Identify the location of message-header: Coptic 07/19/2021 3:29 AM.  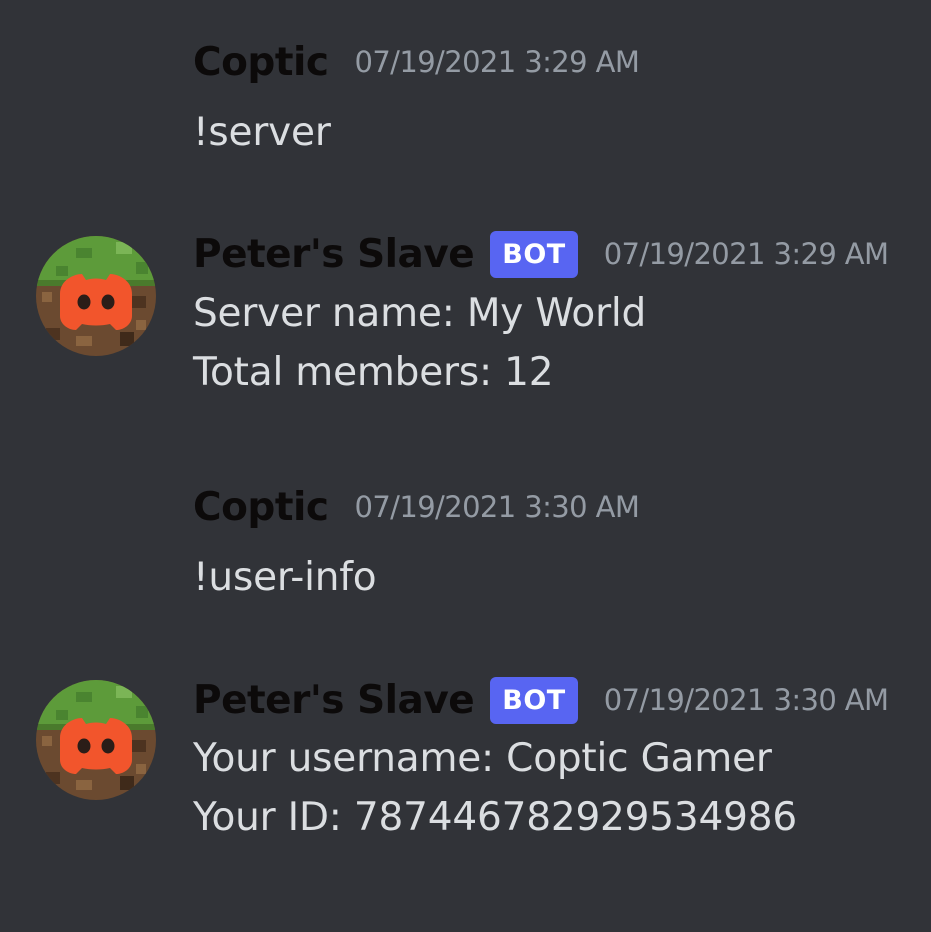
(416, 62).